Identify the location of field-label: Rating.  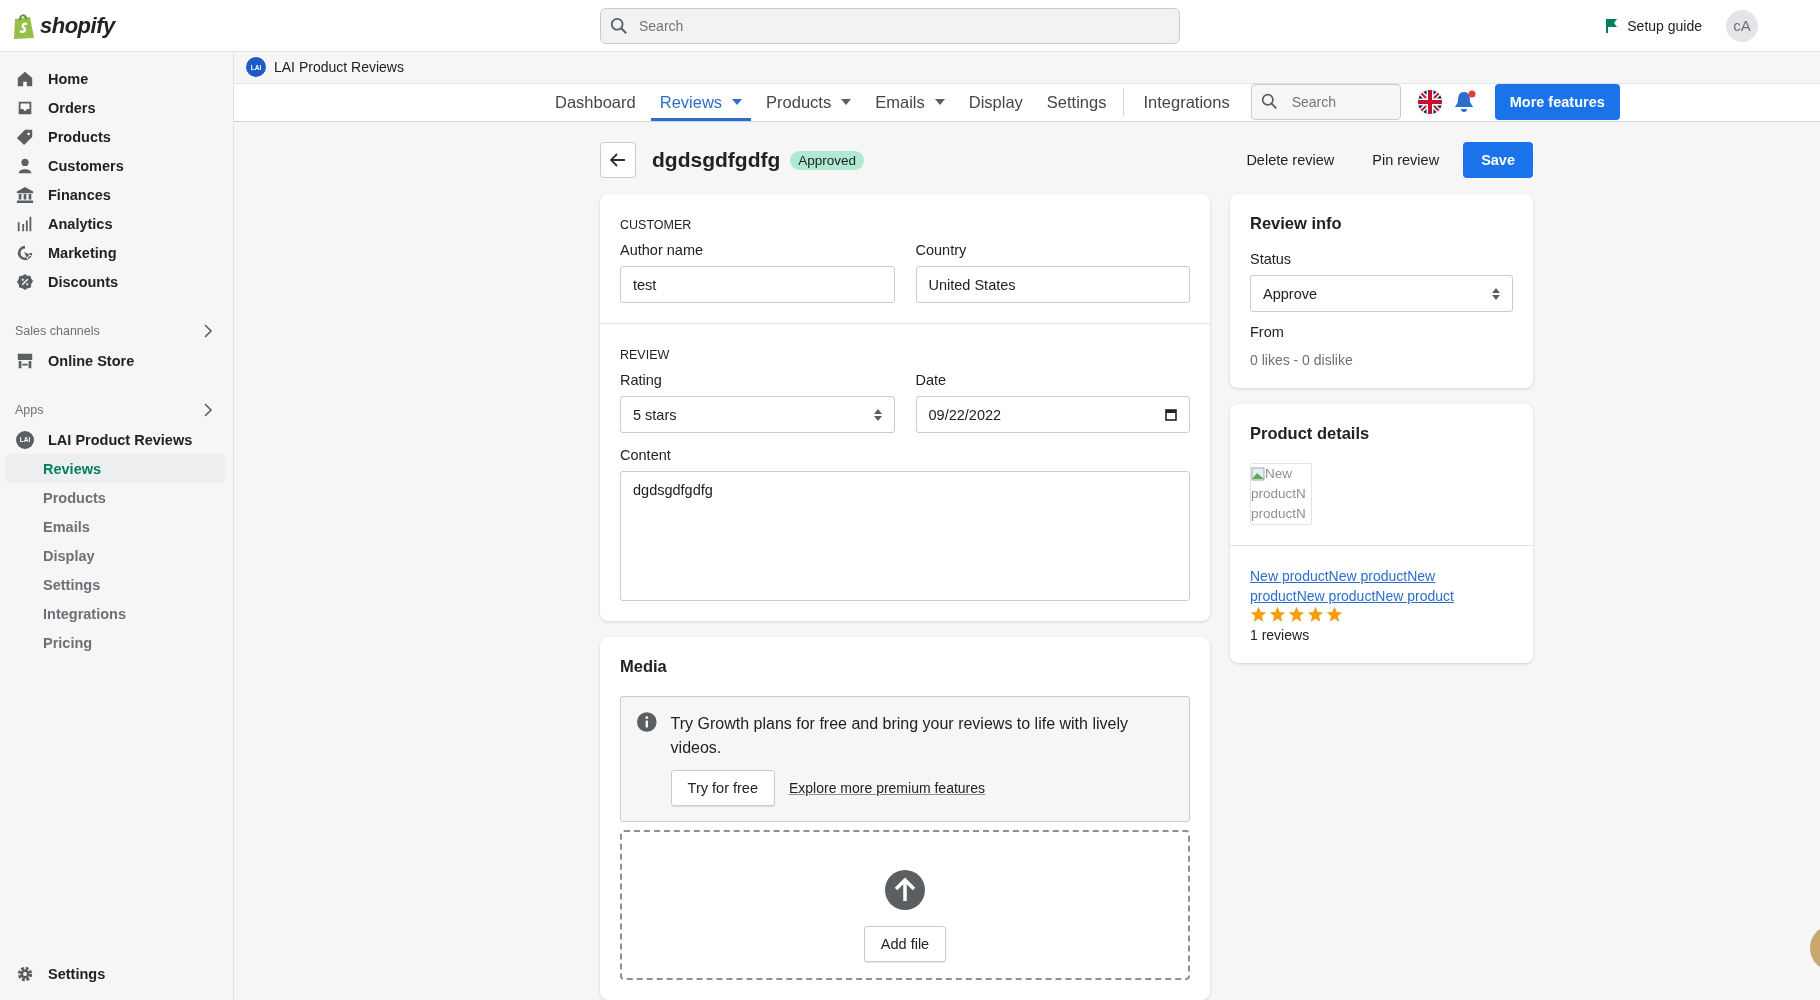
(641, 380).